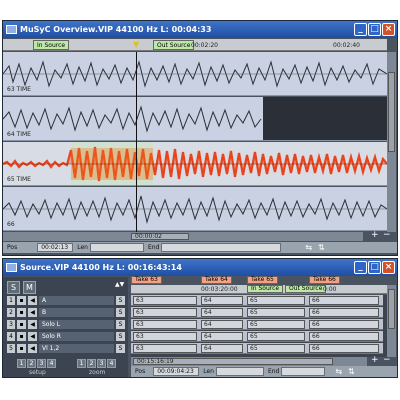 This screenshot has width=400, height=400. Describe the element at coordinates (101, 363) in the screenshot. I see `zoom-3-button: 3` at that location.